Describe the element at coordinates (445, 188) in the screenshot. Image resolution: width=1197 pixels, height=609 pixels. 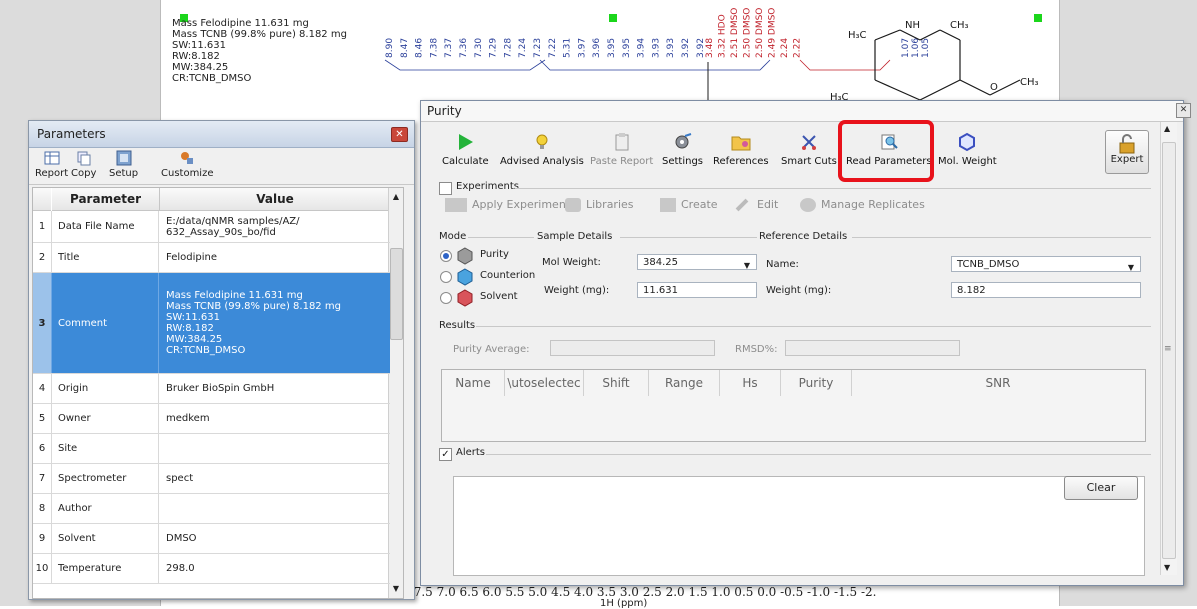
I see `experiments-checkbox` at that location.